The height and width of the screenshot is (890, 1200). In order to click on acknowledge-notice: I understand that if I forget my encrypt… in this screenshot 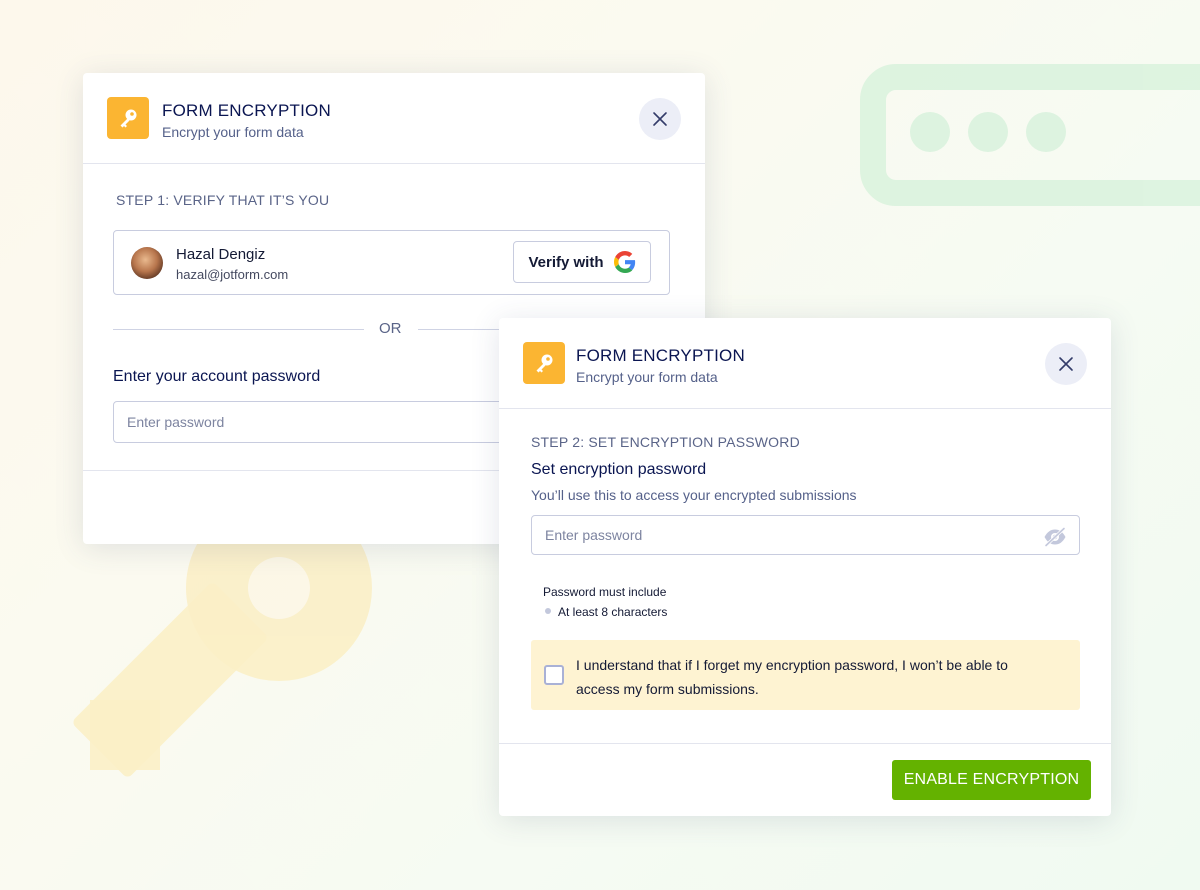, I will do `click(805, 675)`.